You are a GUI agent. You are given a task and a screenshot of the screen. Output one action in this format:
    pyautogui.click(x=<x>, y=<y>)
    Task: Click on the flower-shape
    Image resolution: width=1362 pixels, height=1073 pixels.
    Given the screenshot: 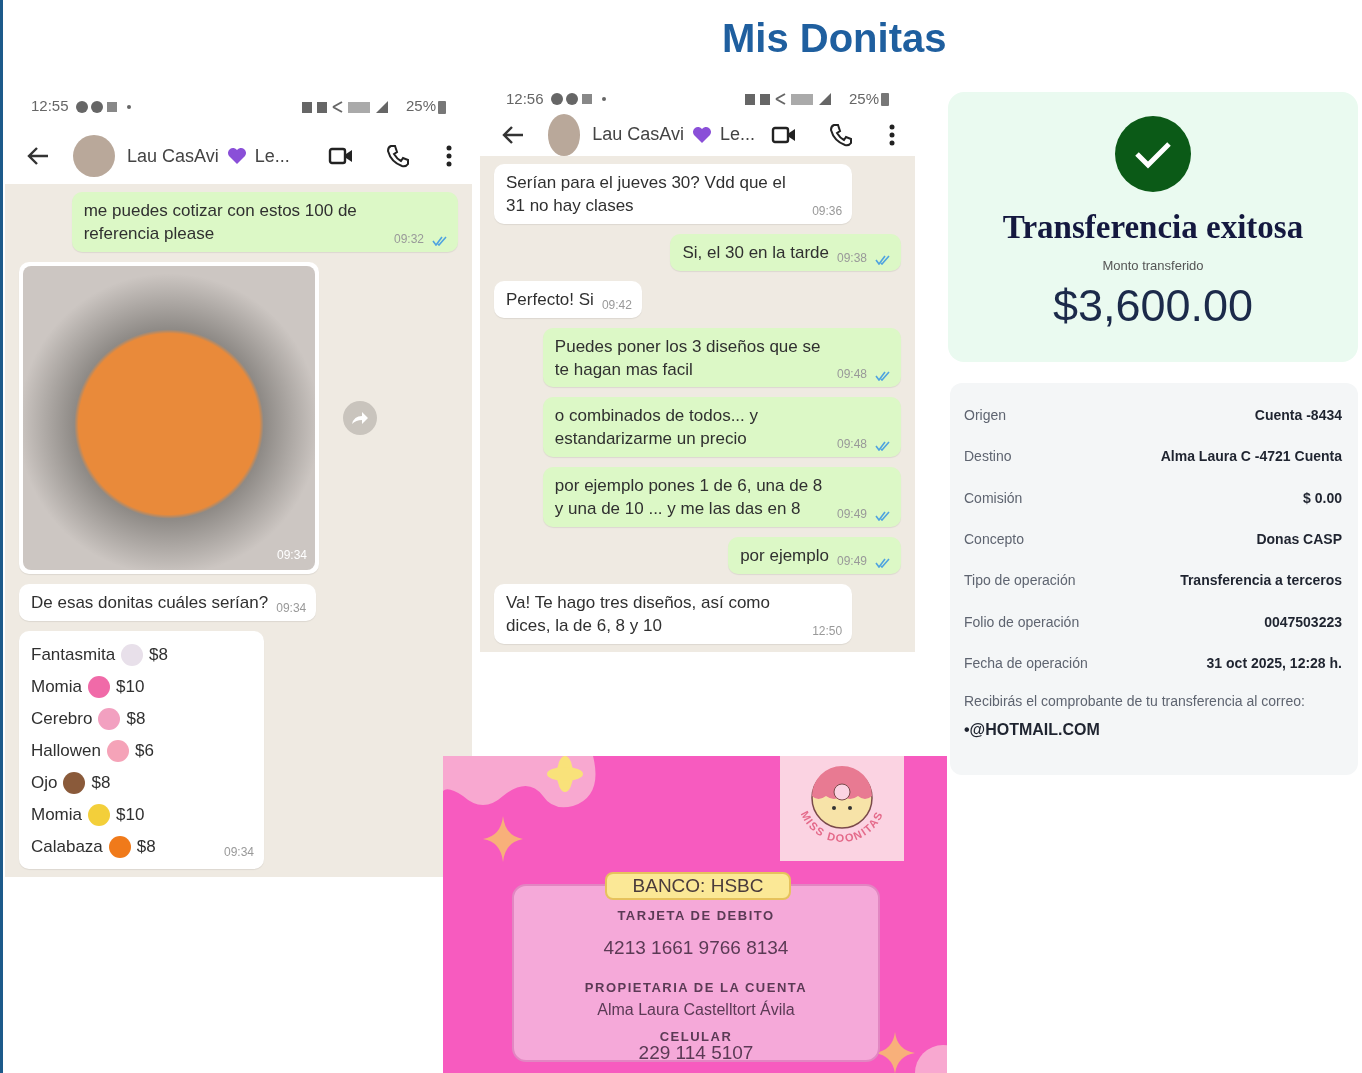 What is the action you would take?
    pyautogui.click(x=565, y=774)
    